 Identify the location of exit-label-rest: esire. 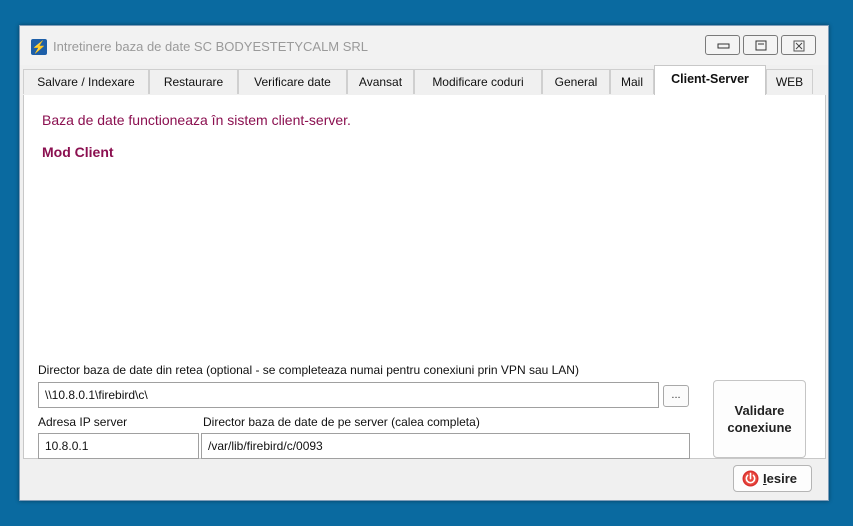
(781, 478).